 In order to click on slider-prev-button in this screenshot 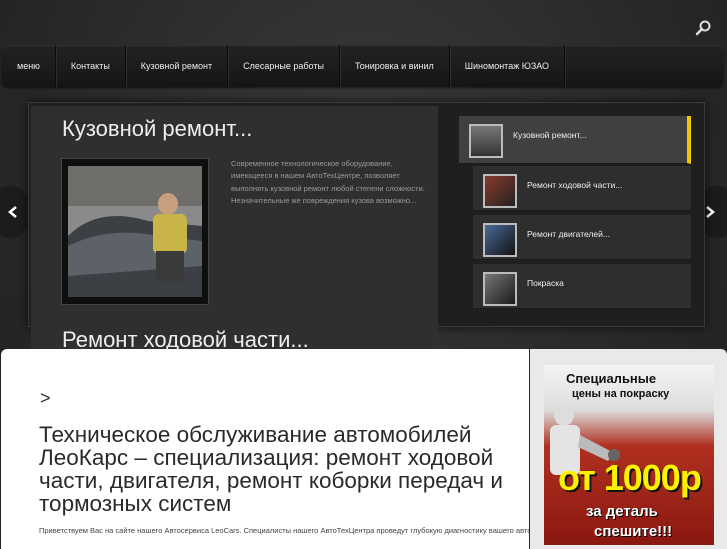, I will do `click(15, 212)`.